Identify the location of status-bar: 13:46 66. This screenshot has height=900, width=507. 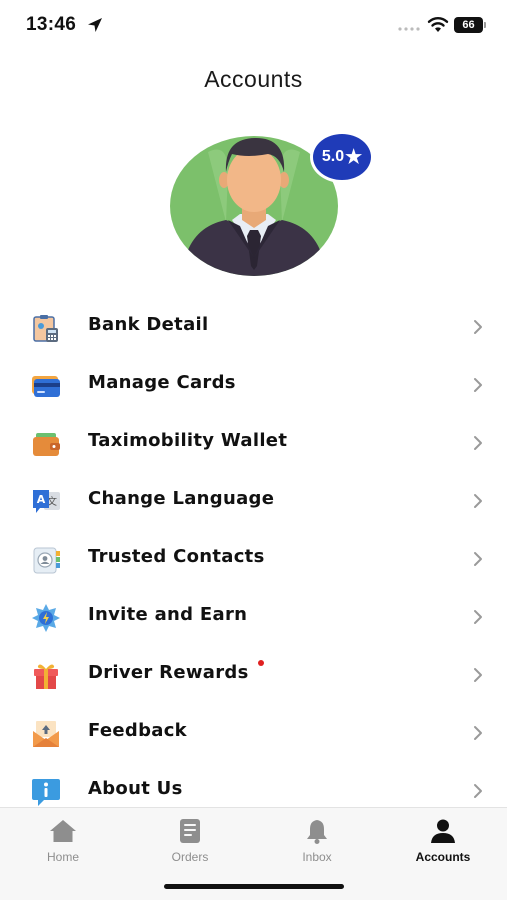
(253, 26).